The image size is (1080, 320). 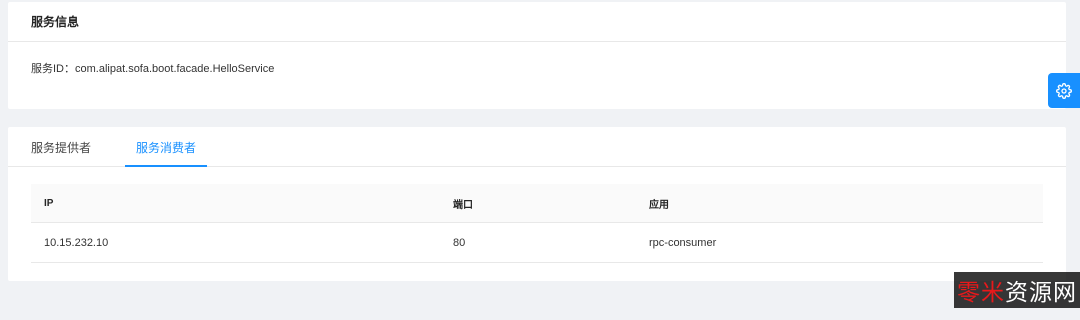 What do you see at coordinates (537, 147) in the screenshot?
I see `tabs-bar: 服务提供者 服务消费者` at bounding box center [537, 147].